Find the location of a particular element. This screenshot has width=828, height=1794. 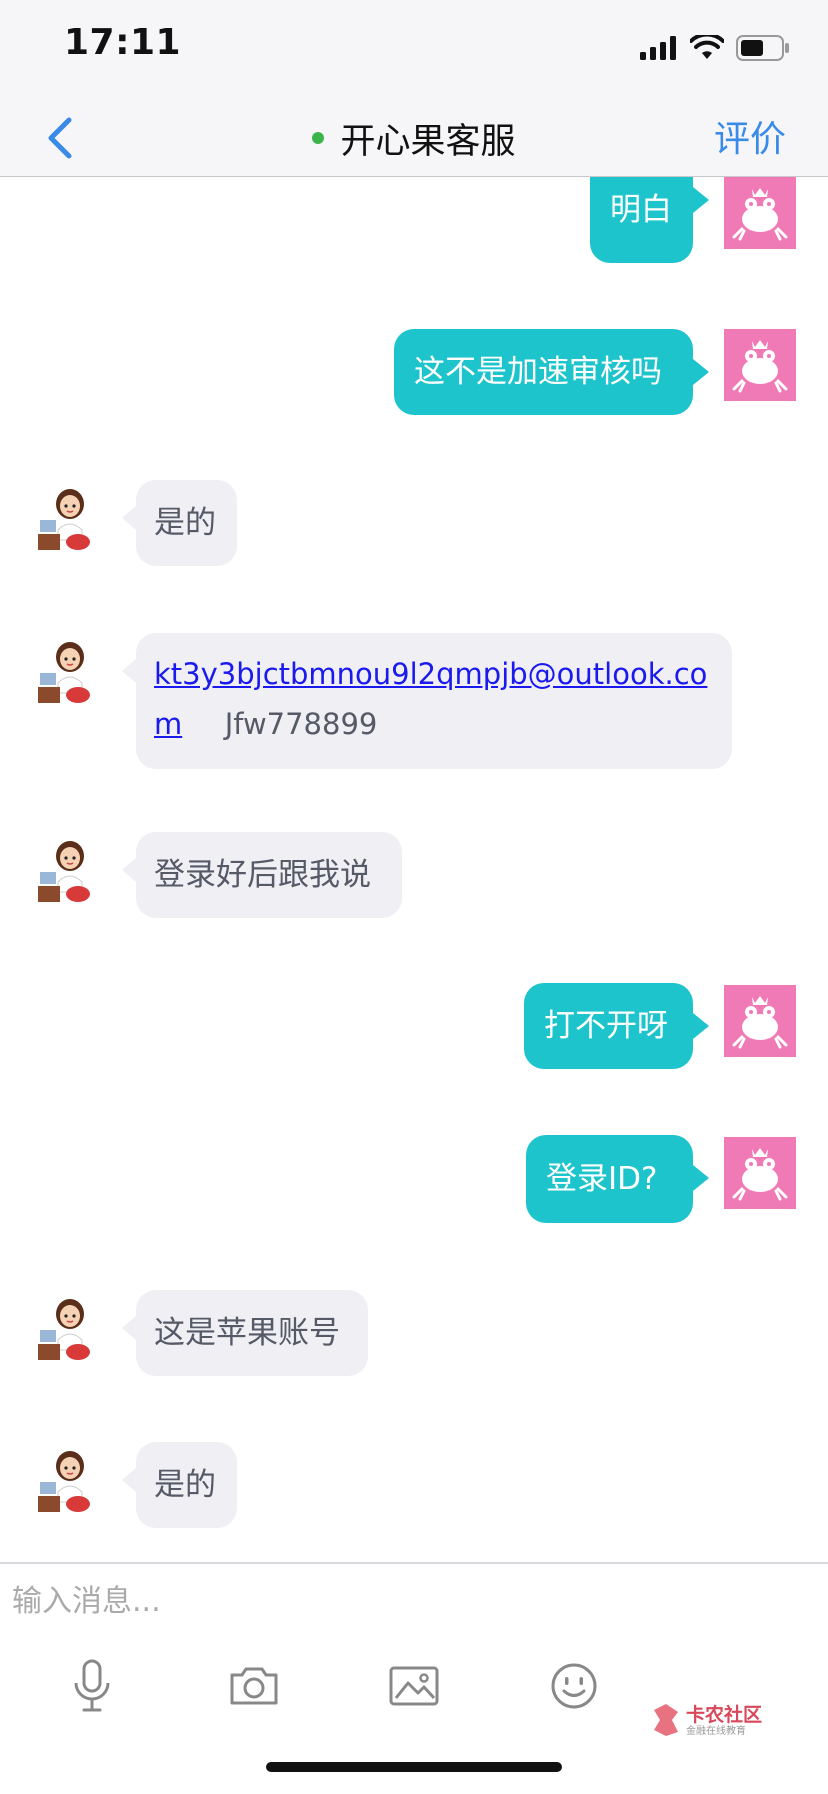

status-icons is located at coordinates (715, 48).